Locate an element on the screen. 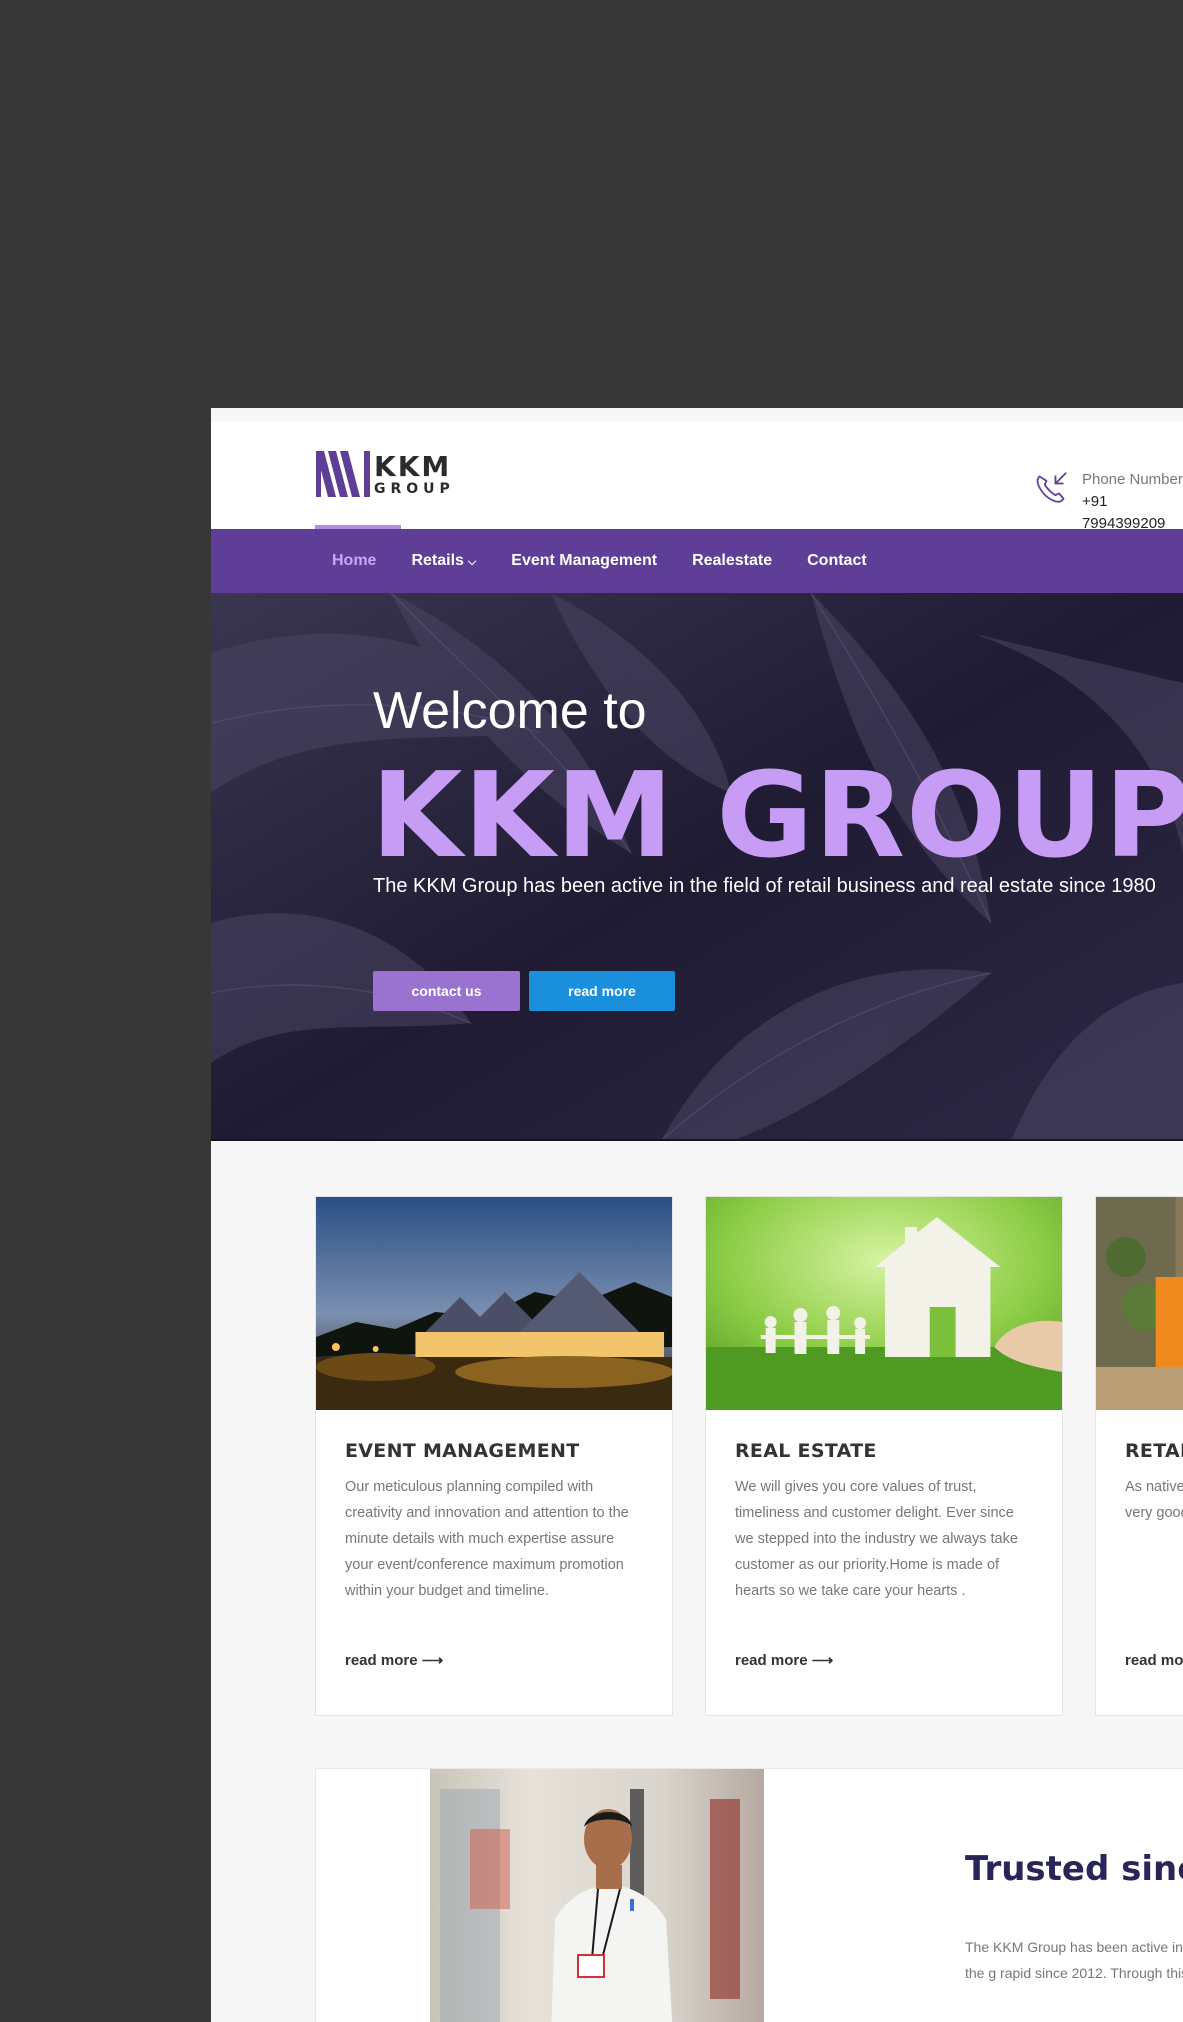 Image resolution: width=1183 pixels, height=2022 pixels. nav-item-realestate: Realestate is located at coordinates (732, 561).